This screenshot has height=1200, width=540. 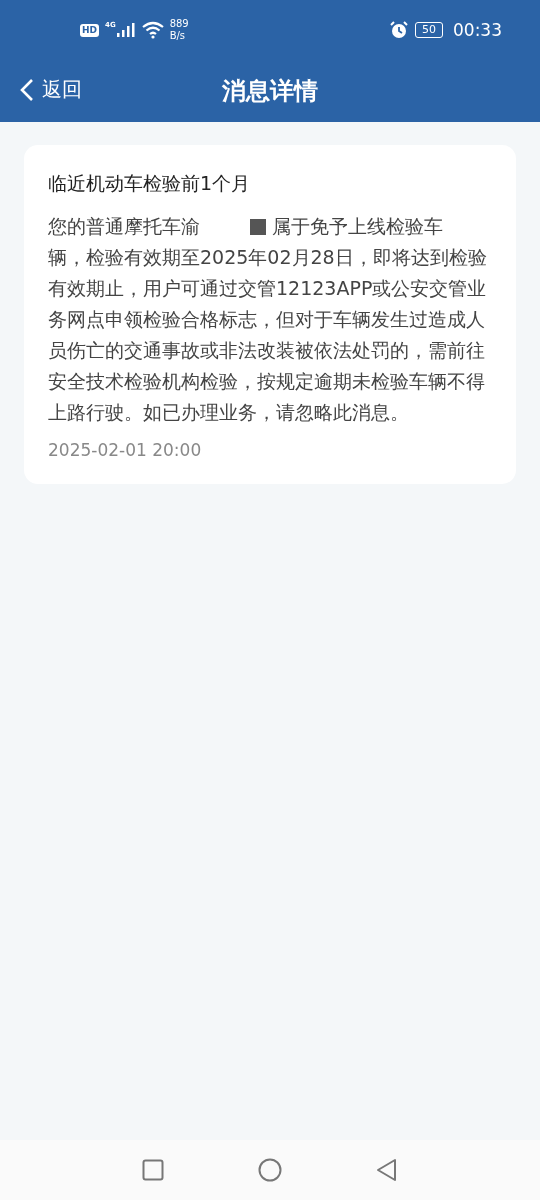 I want to click on hd-badge: HD, so click(x=89, y=30).